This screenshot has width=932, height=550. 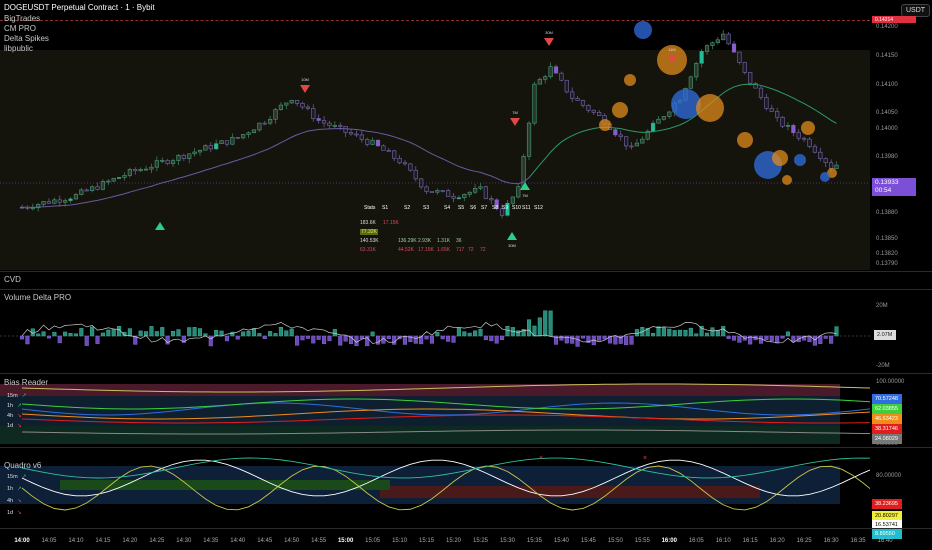 I want to click on stats-header: S4, so click(x=447, y=208).